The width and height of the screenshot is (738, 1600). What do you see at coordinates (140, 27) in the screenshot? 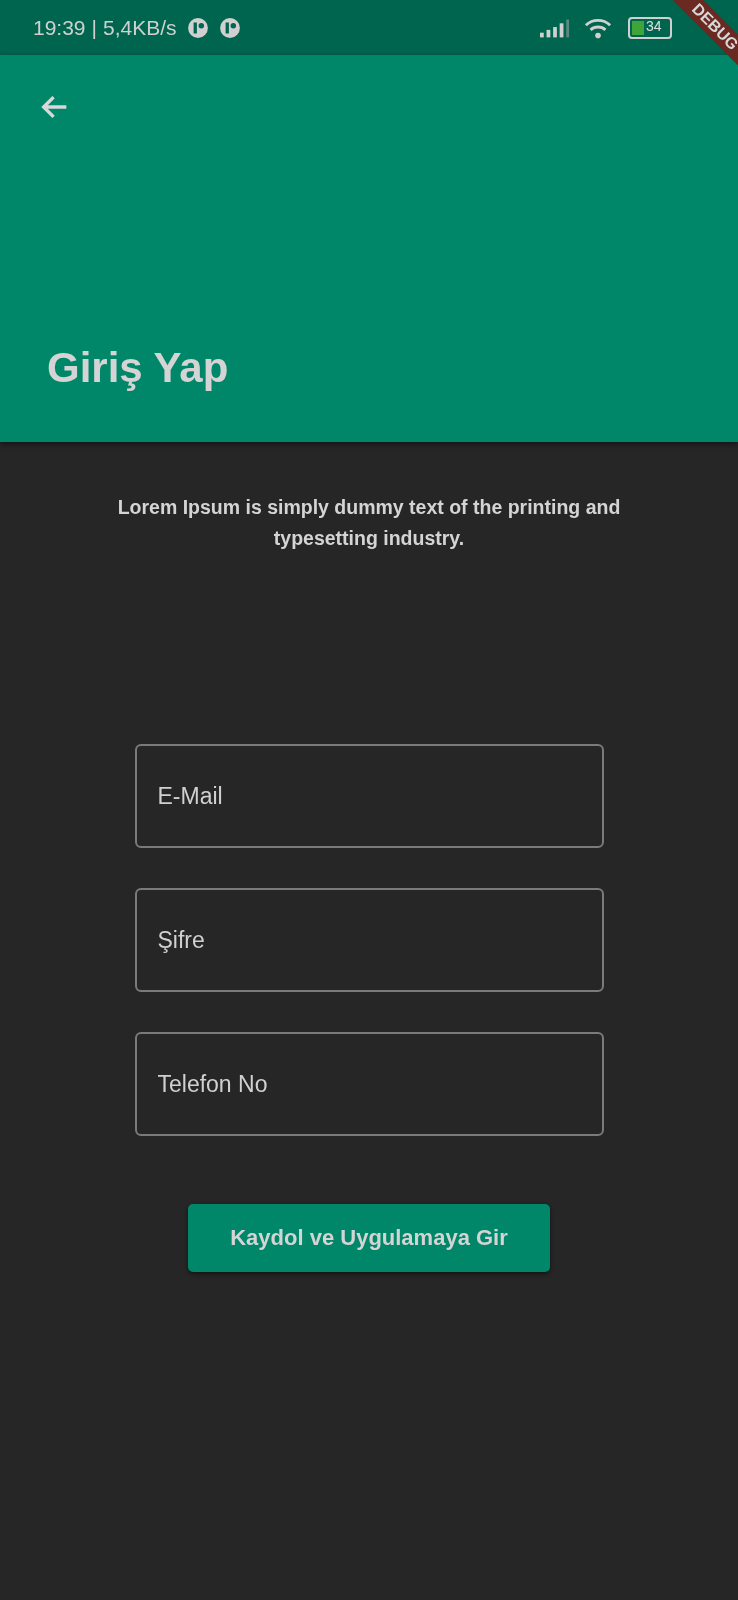
I see `network-speed: 5,4KB/s` at bounding box center [140, 27].